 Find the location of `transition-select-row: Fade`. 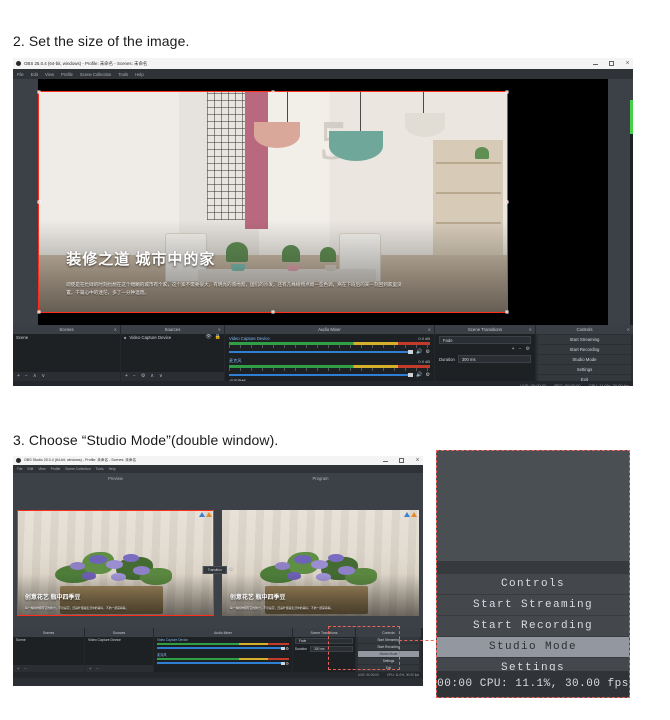

transition-select-row: Fade is located at coordinates (485, 340).